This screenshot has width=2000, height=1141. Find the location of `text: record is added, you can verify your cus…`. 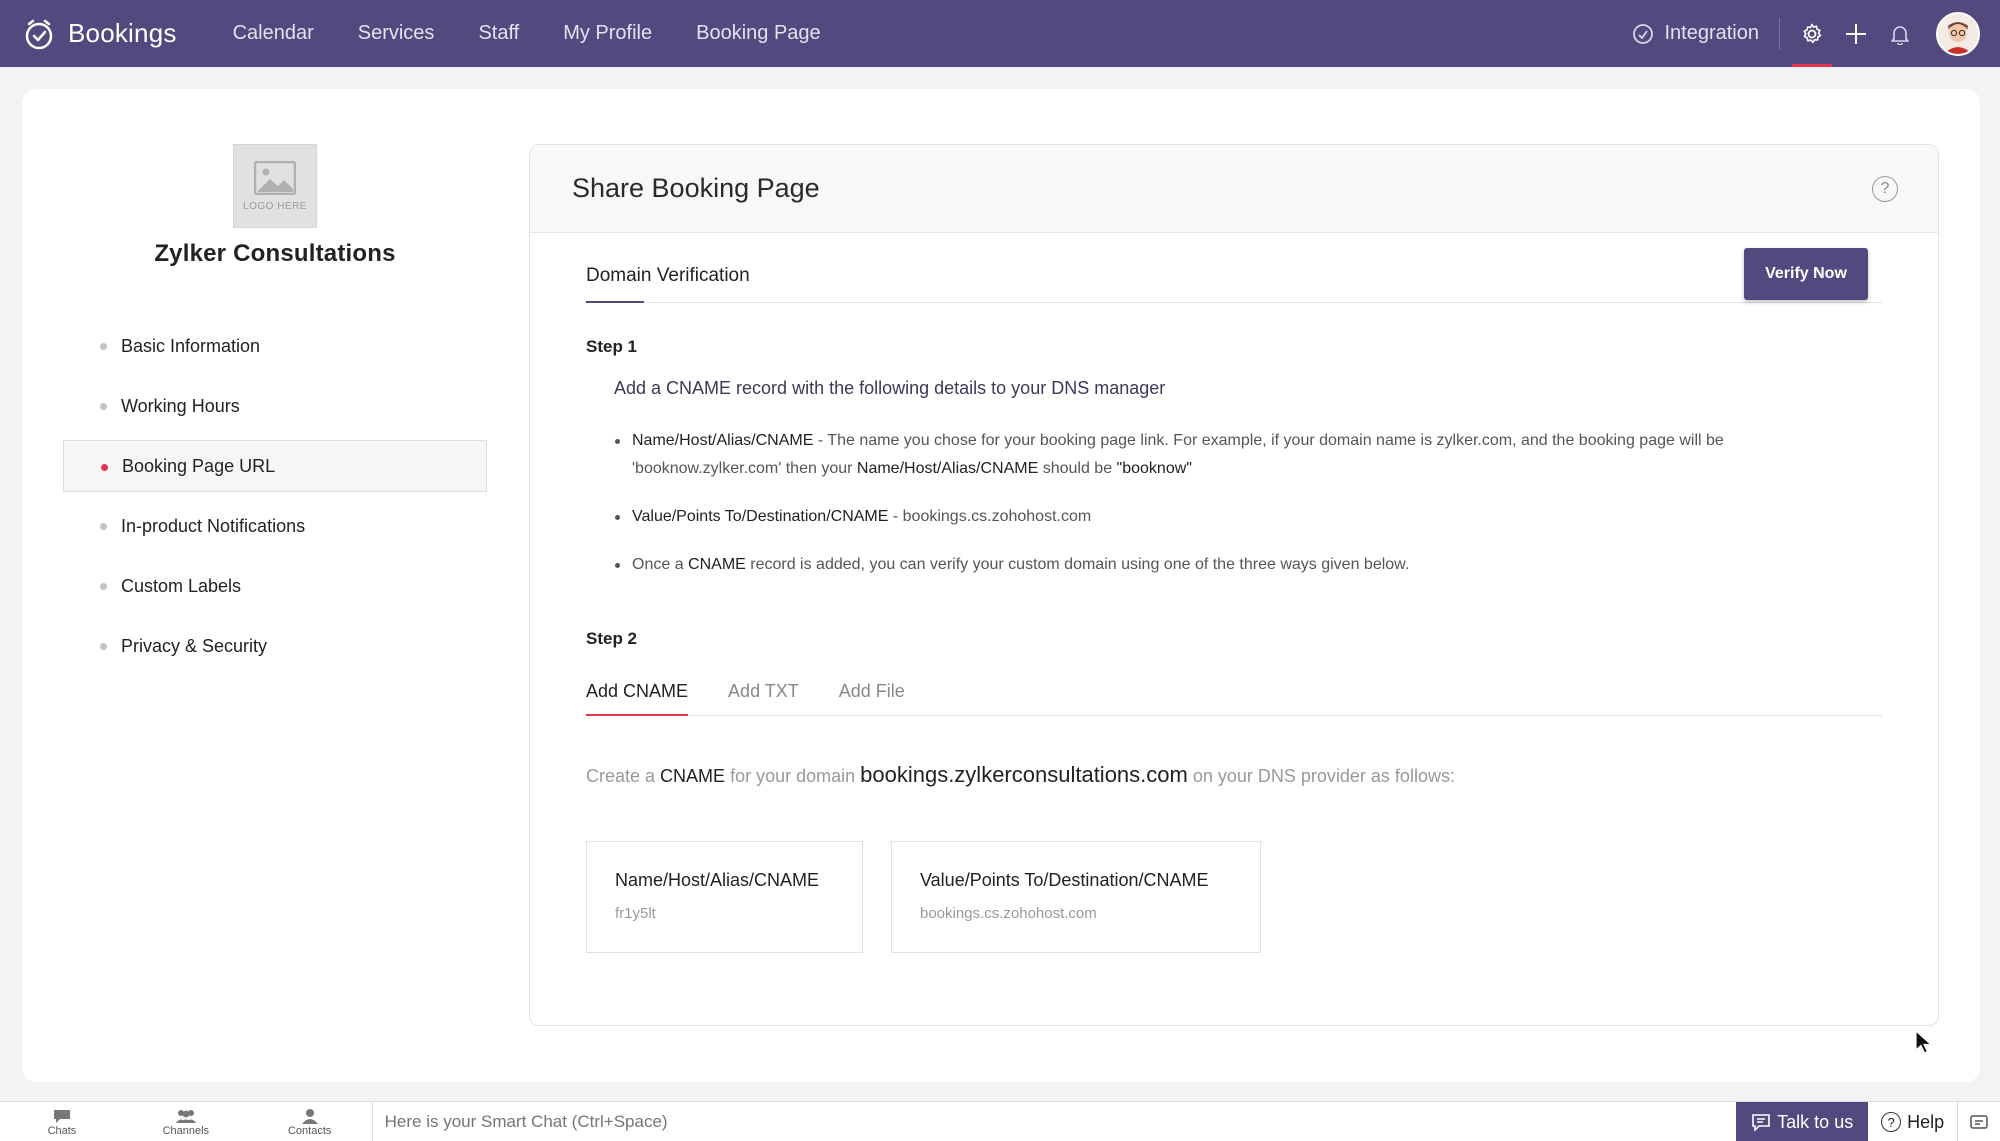

text: record is added, you can verify your cus… is located at coordinates (1077, 564).